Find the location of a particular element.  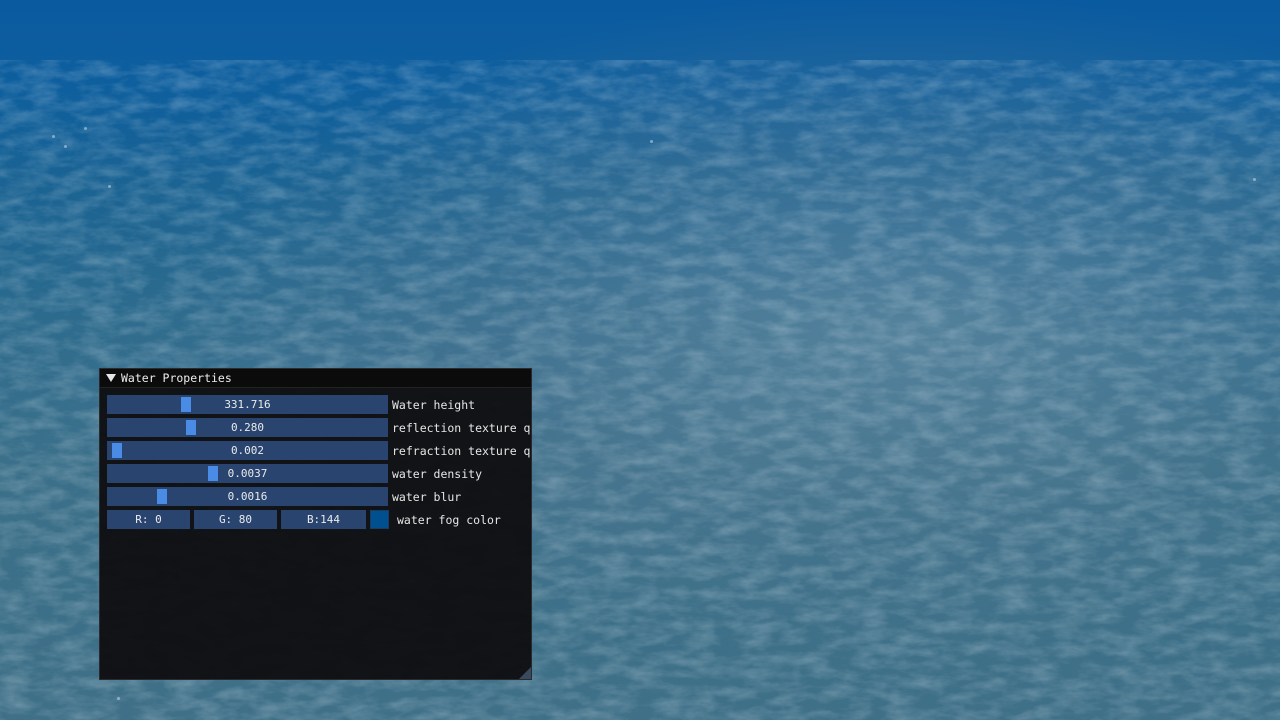

slider-track: 0.280 is located at coordinates (247, 427).